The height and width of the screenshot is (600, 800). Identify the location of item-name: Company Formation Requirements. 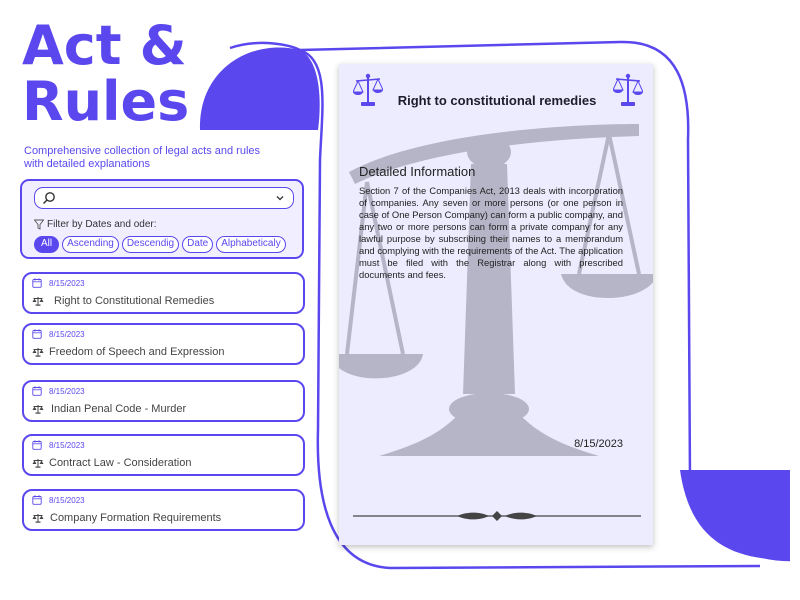
(136, 518).